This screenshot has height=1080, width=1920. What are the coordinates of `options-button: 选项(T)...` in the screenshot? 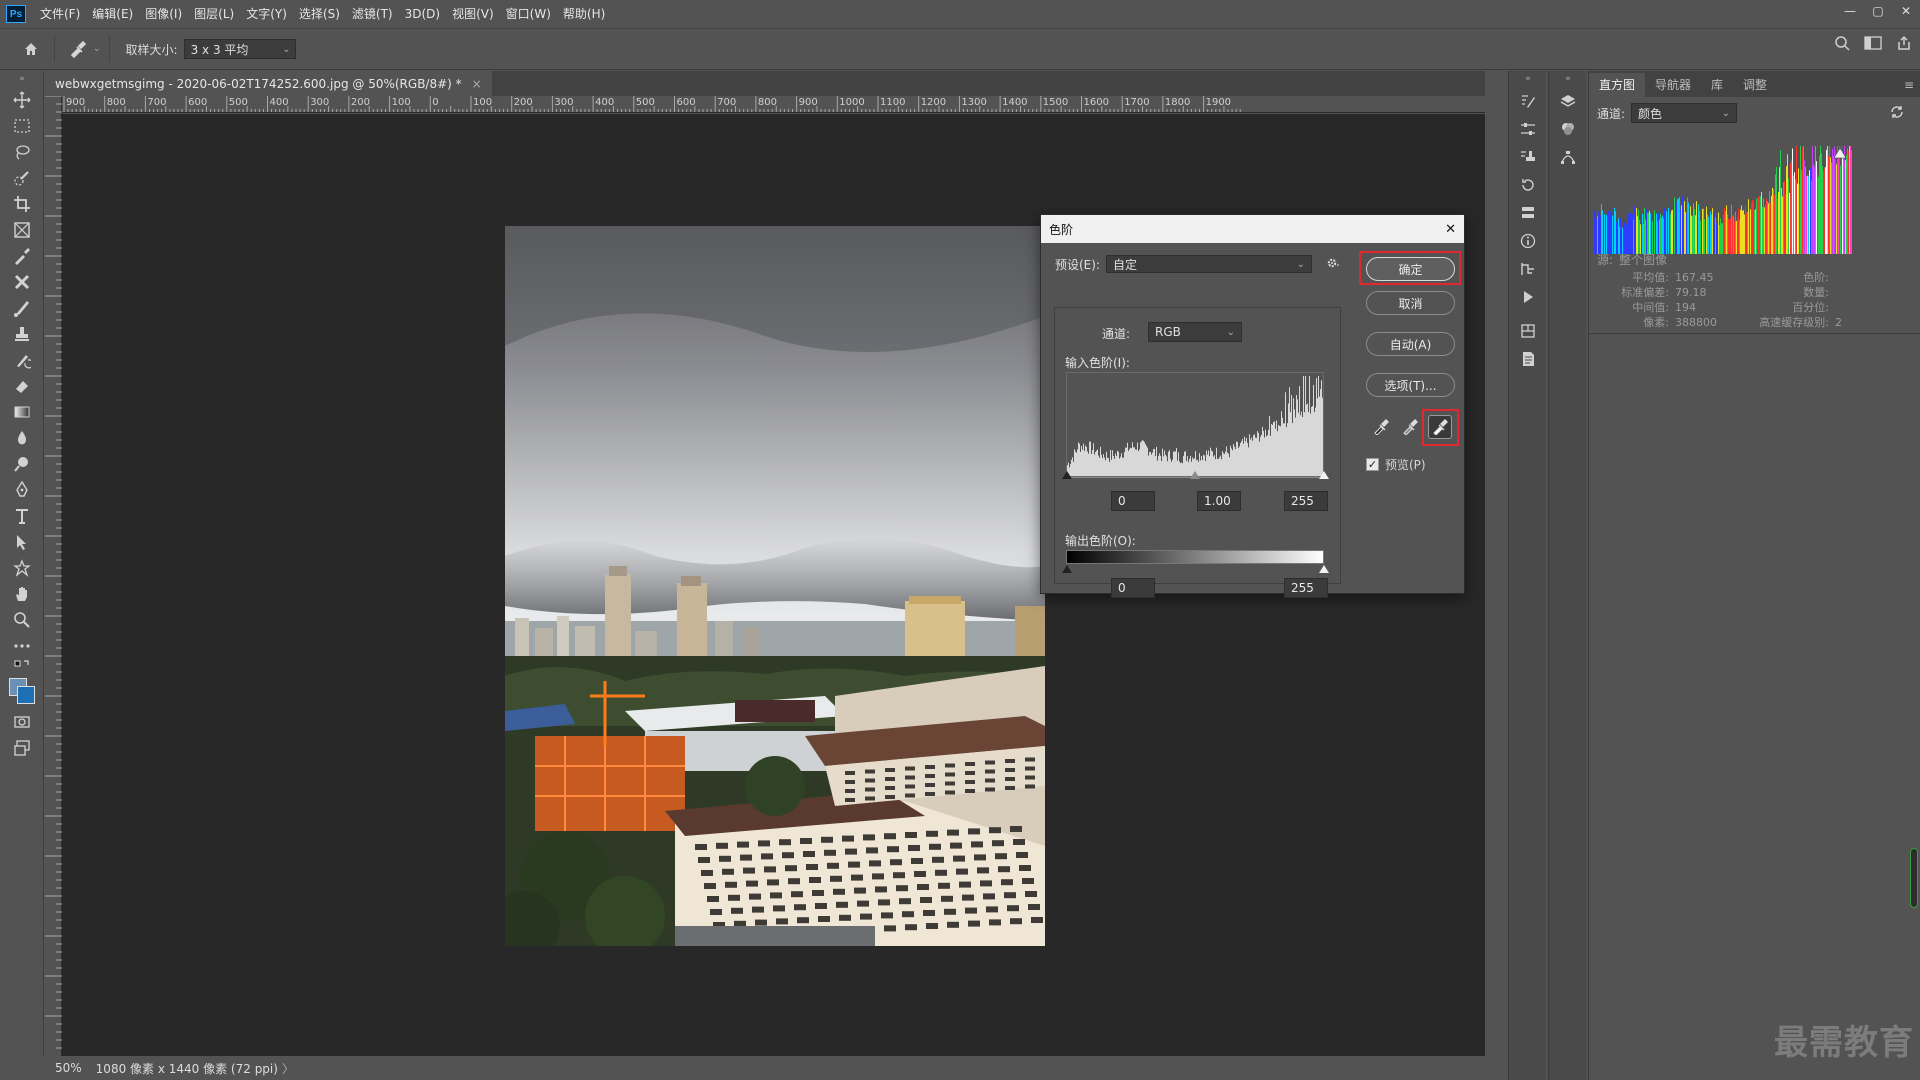 It's located at (1410, 385).